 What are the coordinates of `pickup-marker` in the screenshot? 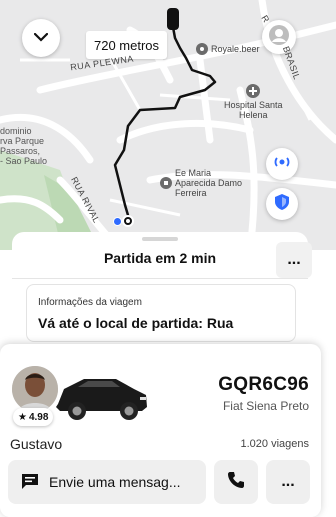 It's located at (128, 221).